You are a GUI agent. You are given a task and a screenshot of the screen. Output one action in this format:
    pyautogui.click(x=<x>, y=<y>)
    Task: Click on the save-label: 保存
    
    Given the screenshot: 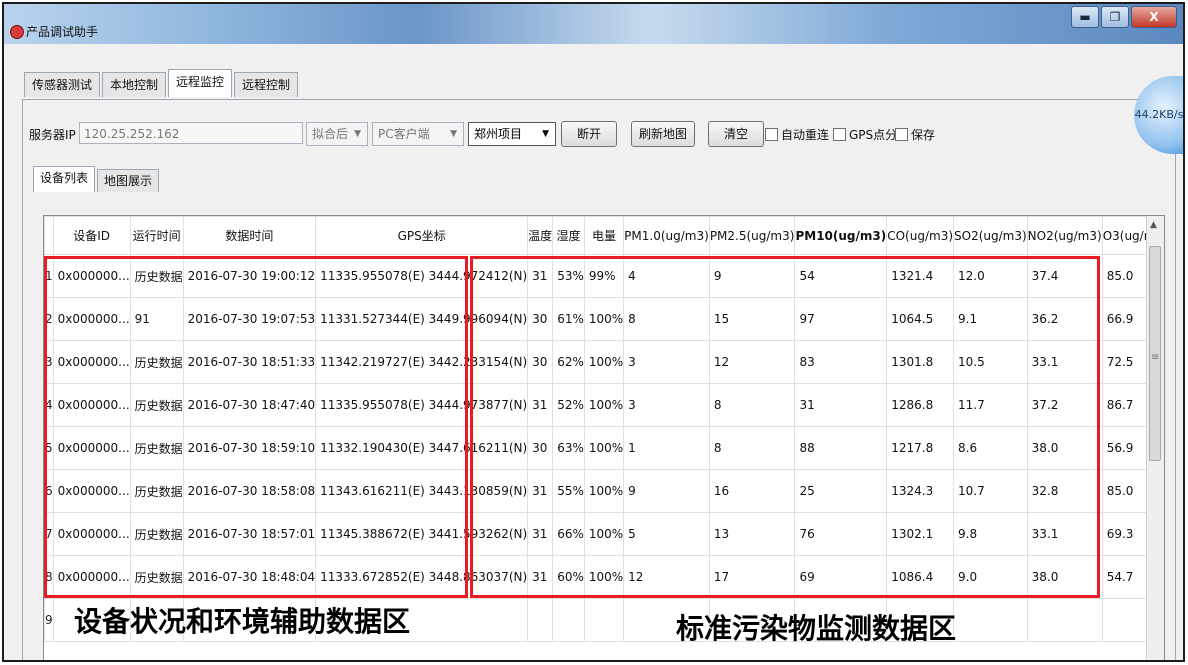 What is the action you would take?
    pyautogui.click(x=923, y=135)
    